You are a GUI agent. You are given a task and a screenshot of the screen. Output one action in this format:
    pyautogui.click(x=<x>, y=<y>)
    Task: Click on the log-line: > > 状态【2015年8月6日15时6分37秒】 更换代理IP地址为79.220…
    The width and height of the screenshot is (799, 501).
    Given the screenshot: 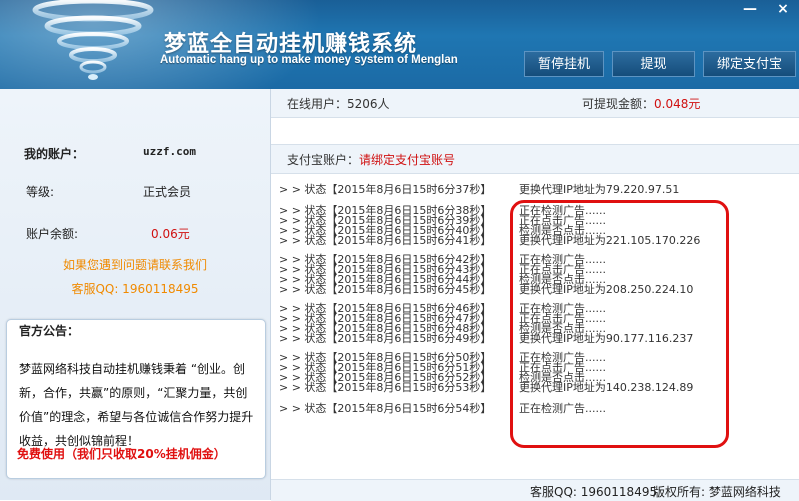 What is the action you would take?
    pyautogui.click(x=535, y=190)
    